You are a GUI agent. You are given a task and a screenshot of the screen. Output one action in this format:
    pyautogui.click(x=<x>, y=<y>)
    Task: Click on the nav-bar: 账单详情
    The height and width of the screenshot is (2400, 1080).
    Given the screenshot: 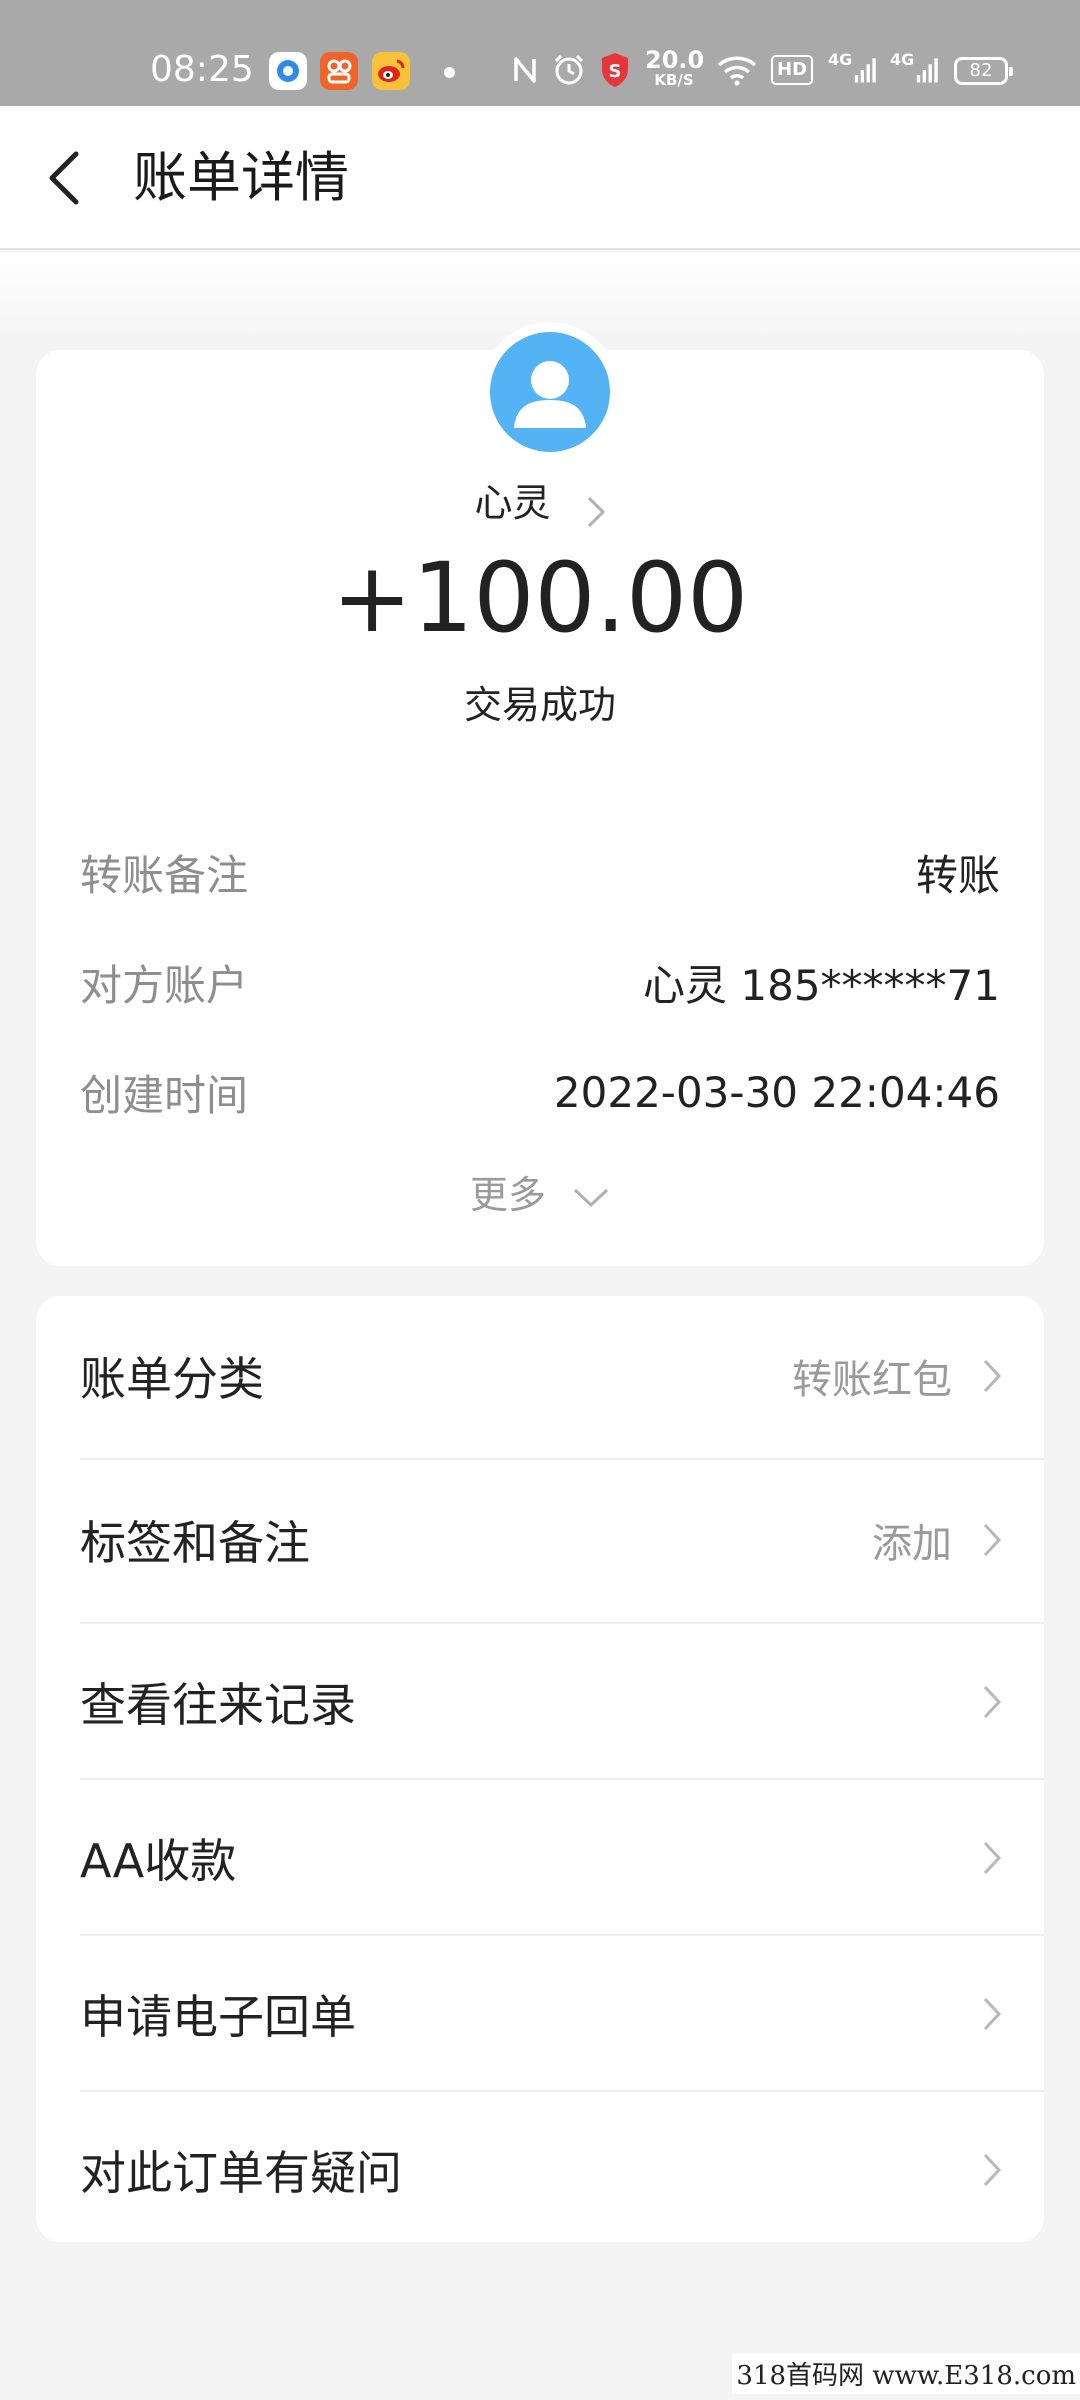 What is the action you would take?
    pyautogui.click(x=540, y=178)
    